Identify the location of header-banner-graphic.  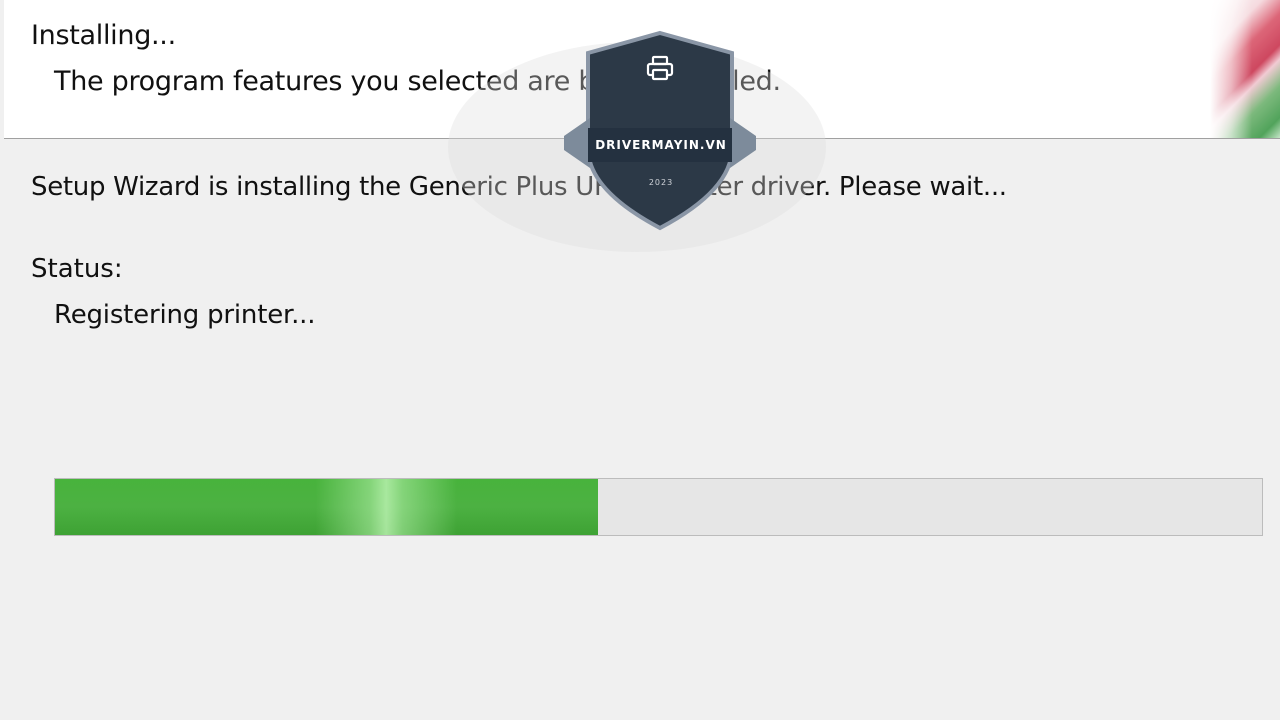
(1245, 69).